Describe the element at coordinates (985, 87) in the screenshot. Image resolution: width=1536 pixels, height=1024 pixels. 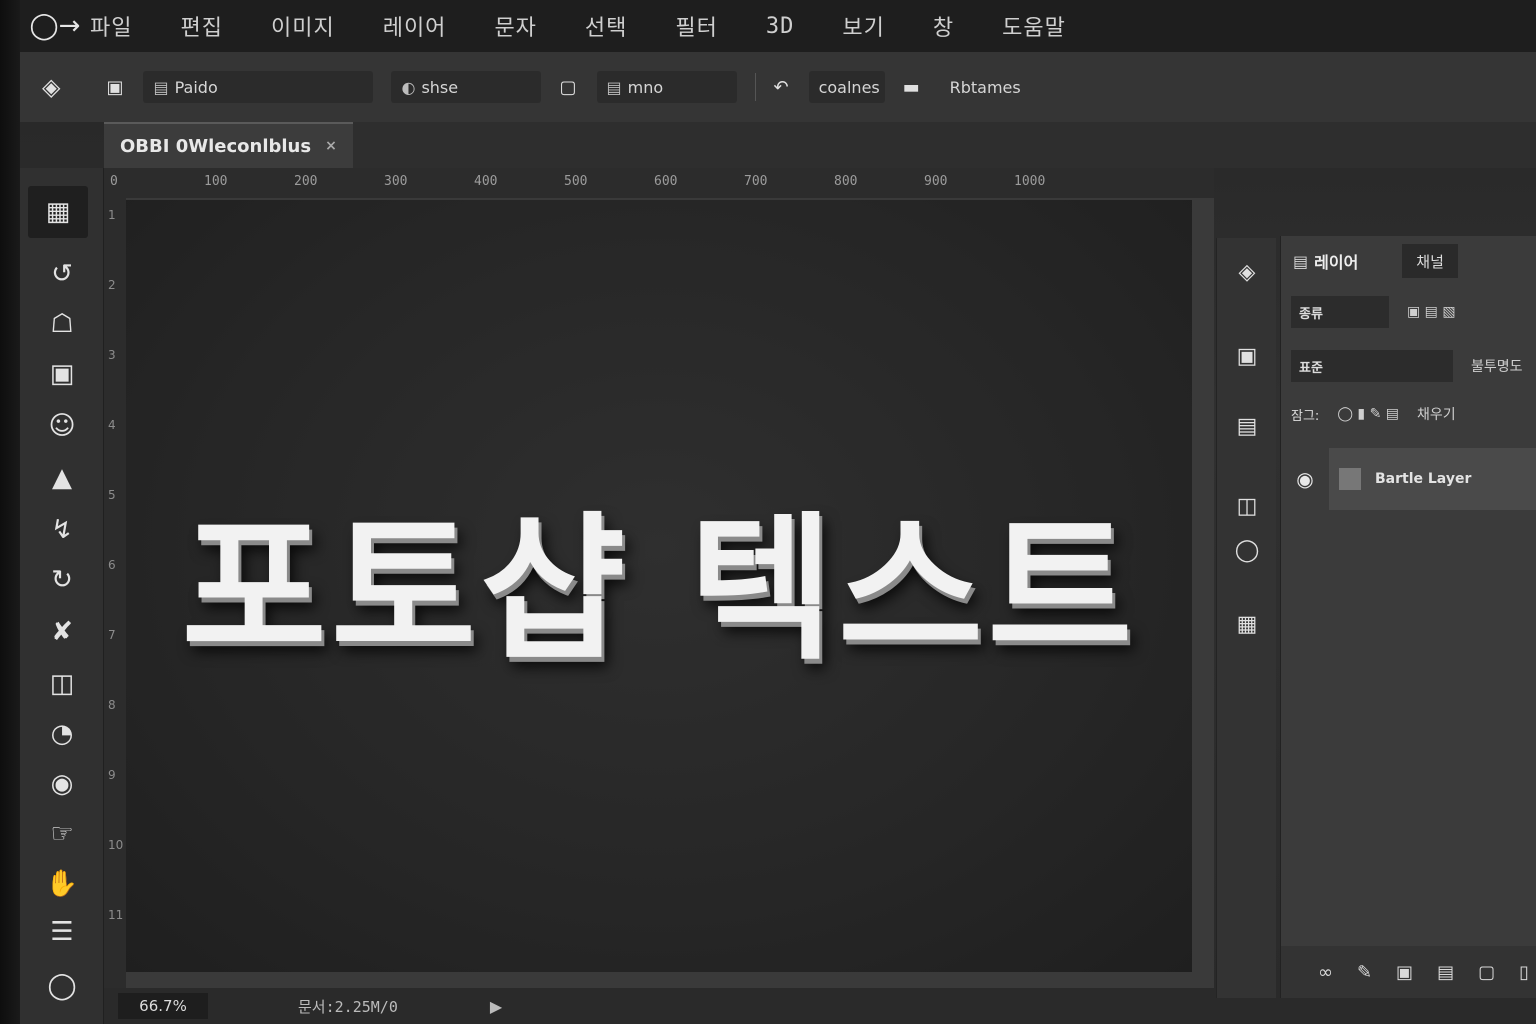
I see `extra-options-label: Rbtames` at that location.